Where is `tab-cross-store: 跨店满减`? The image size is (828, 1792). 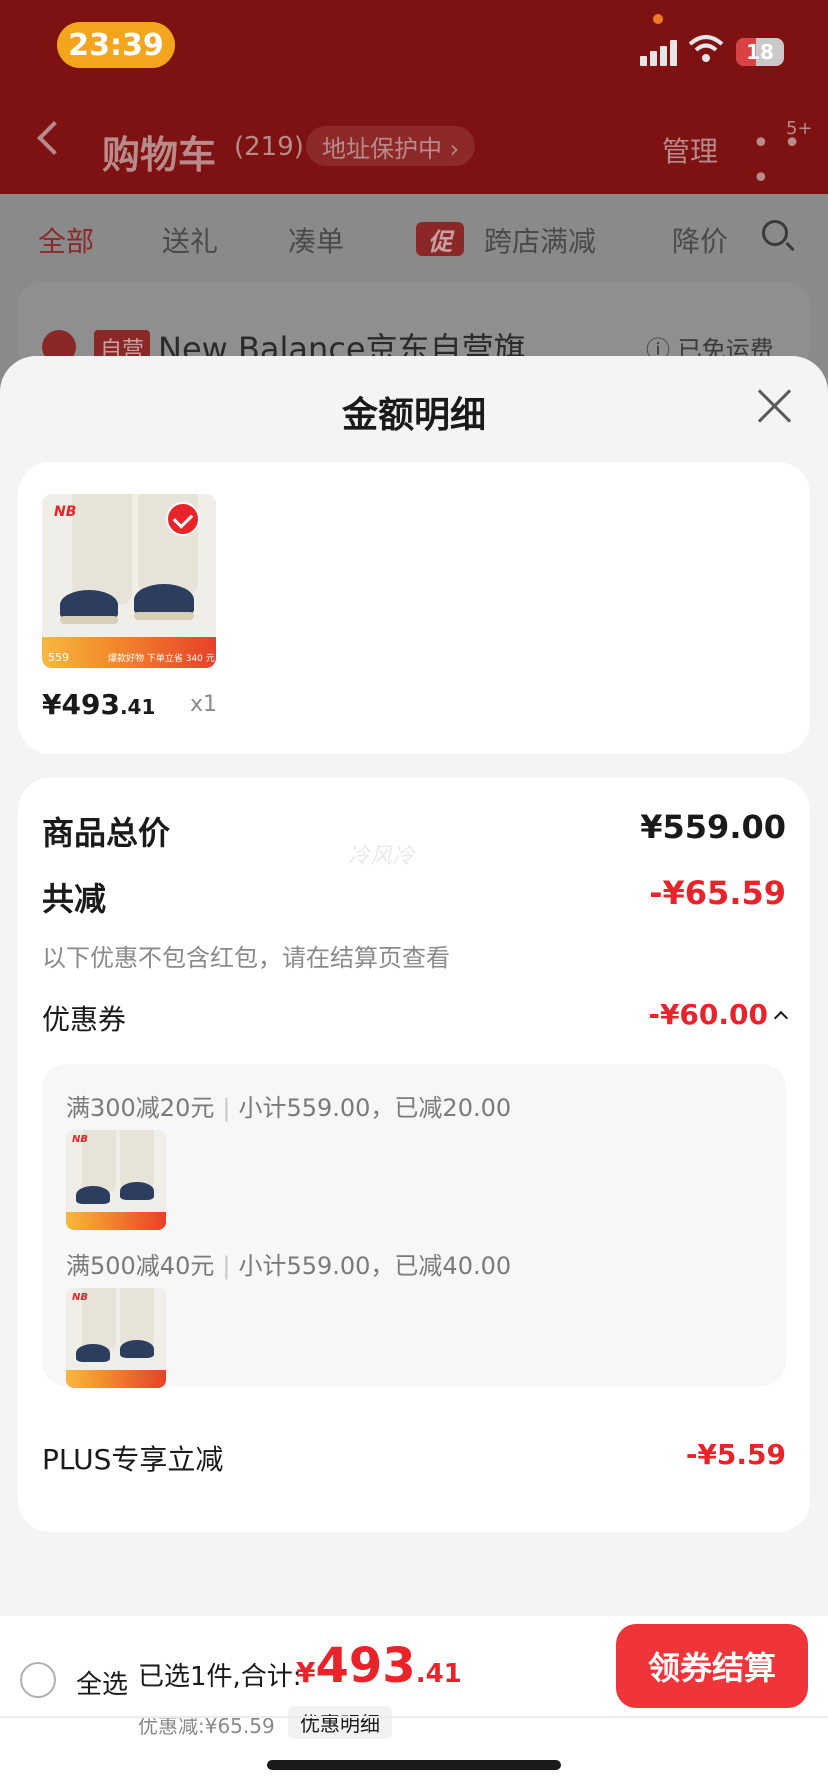 tab-cross-store: 跨店满减 is located at coordinates (540, 240).